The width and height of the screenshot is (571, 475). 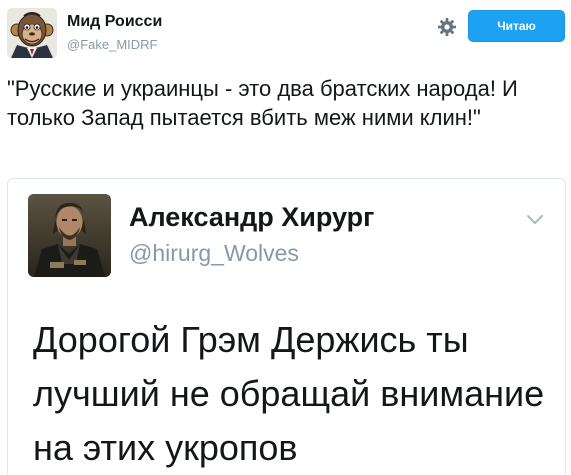 I want to click on quoted-author-avatar, so click(x=69, y=235).